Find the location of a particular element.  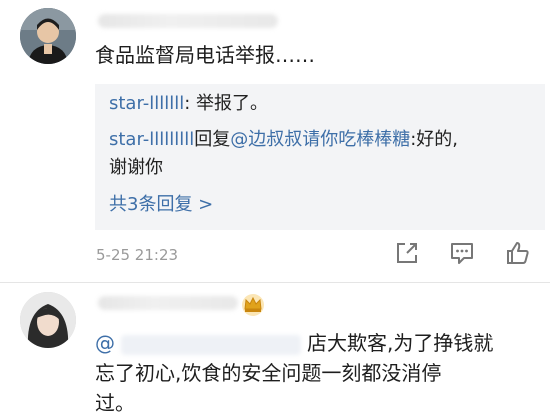

reply-username: star-lllllllll is located at coordinates (151, 139).